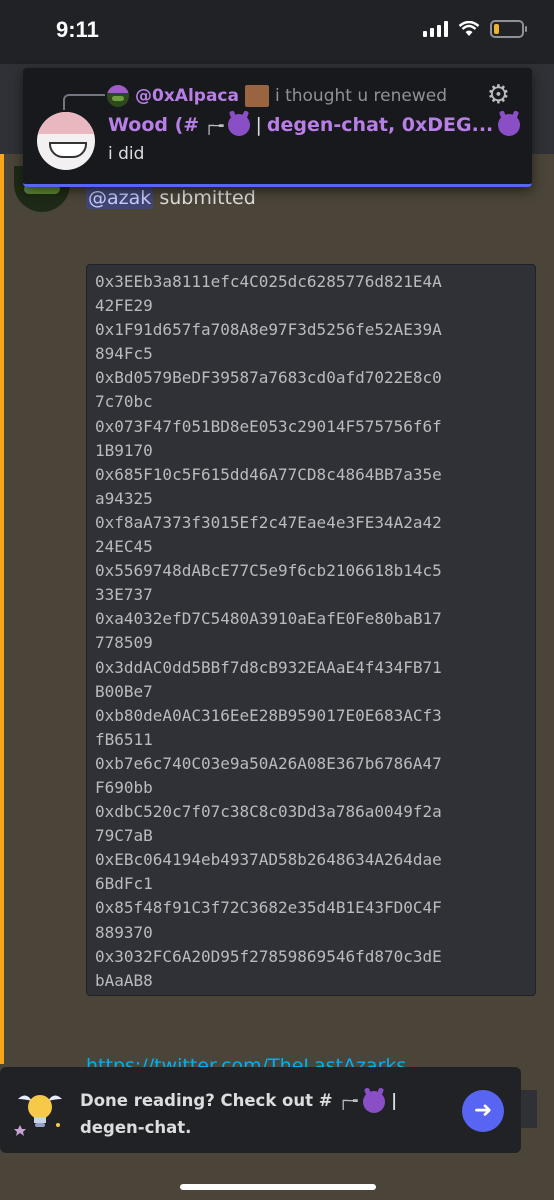  What do you see at coordinates (268, 281) in the screenshot?
I see `address-line: 0x3EEb3a8111efc4C025dc6285776d821E4A` at bounding box center [268, 281].